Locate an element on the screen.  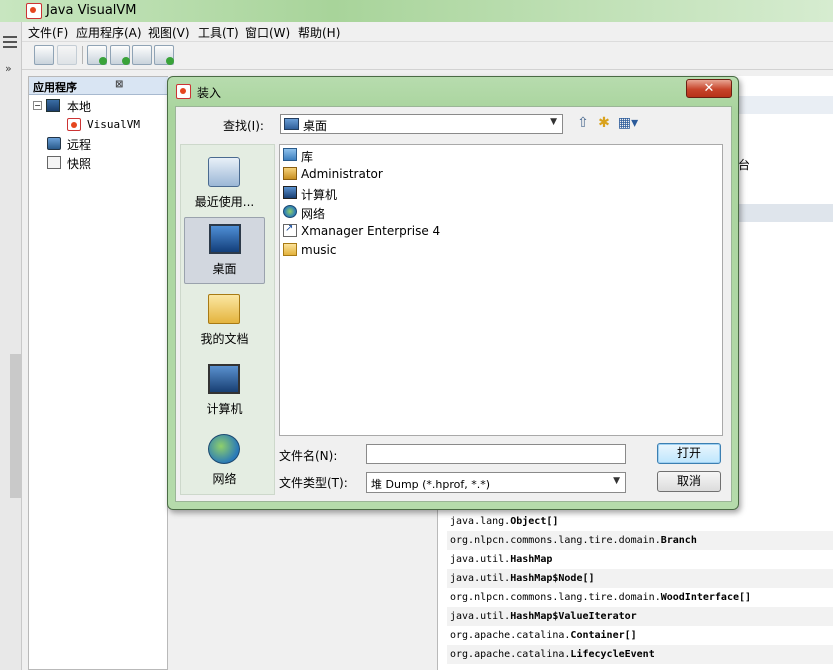
add-core-dump-icon is located at coordinates (142, 55).